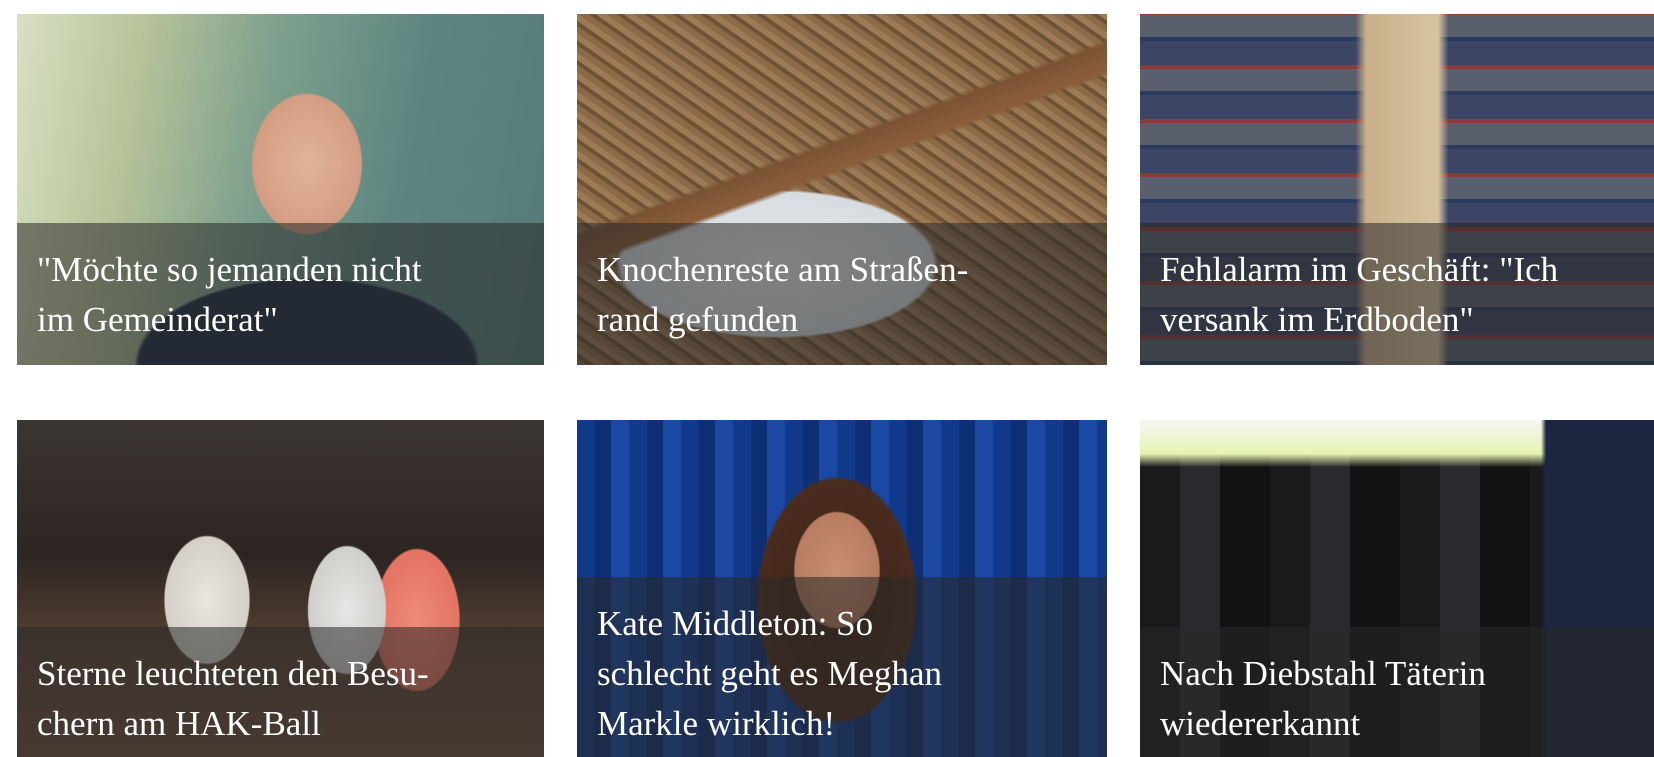 This screenshot has height=757, width=1654. Describe the element at coordinates (1396, 699) in the screenshot. I see `article-title: Nach Diebstahl Täterin wiedererkannt` at that location.